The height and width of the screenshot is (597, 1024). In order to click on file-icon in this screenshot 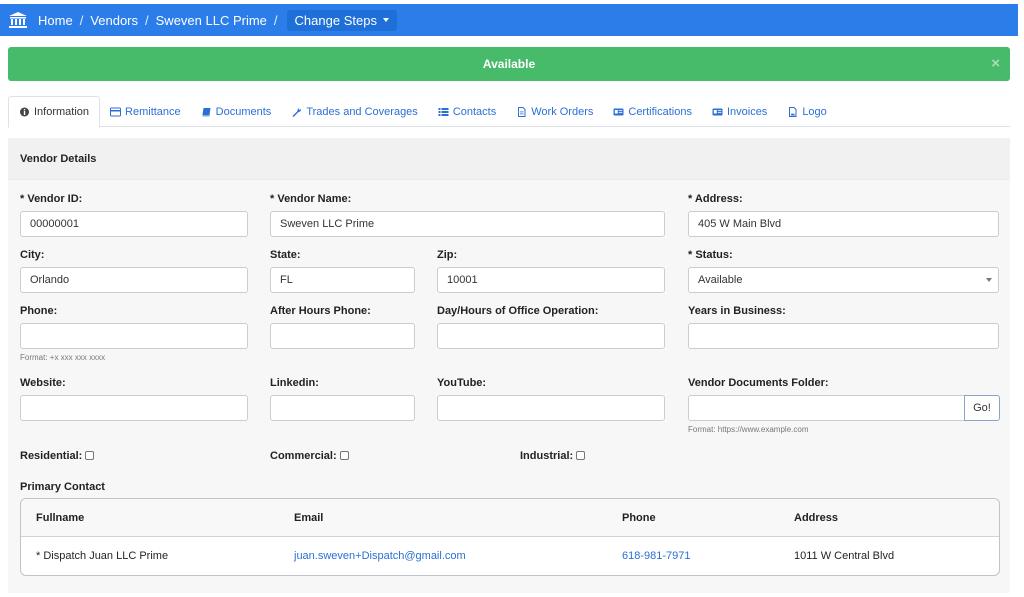, I will do `click(522, 111)`.